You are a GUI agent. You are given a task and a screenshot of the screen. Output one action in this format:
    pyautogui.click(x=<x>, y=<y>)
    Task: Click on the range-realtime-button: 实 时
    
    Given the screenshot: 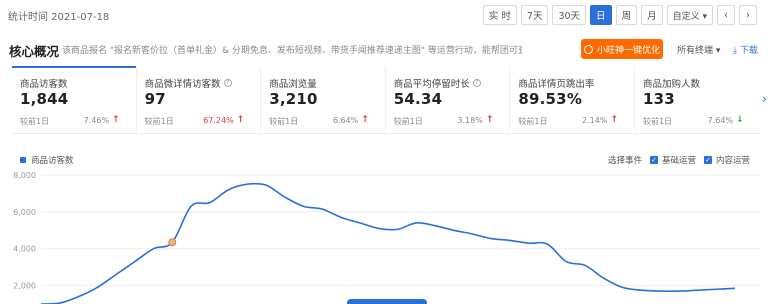 What is the action you would take?
    pyautogui.click(x=499, y=15)
    